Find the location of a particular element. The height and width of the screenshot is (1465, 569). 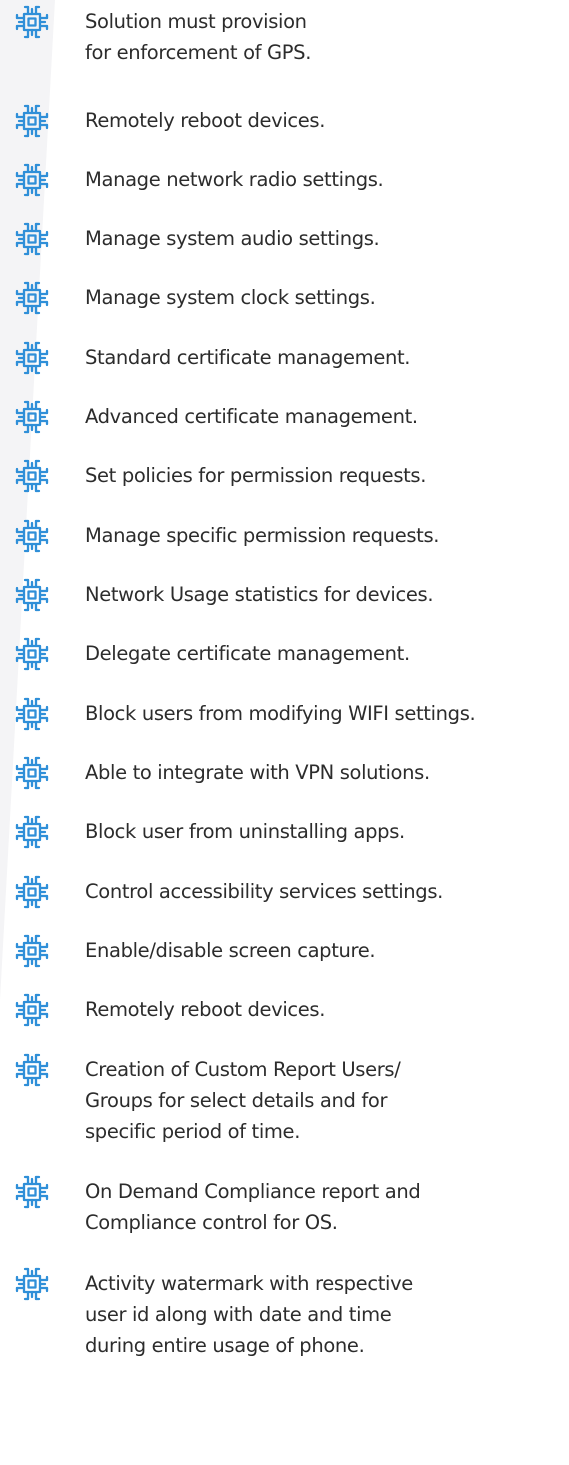

feature-text: Manage system clock settings. is located at coordinates (325, 297).